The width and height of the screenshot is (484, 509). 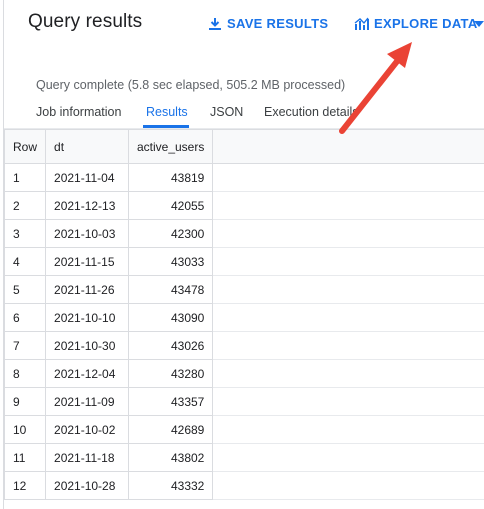 What do you see at coordinates (170, 485) in the screenshot?
I see `cell-active-users: 43332` at bounding box center [170, 485].